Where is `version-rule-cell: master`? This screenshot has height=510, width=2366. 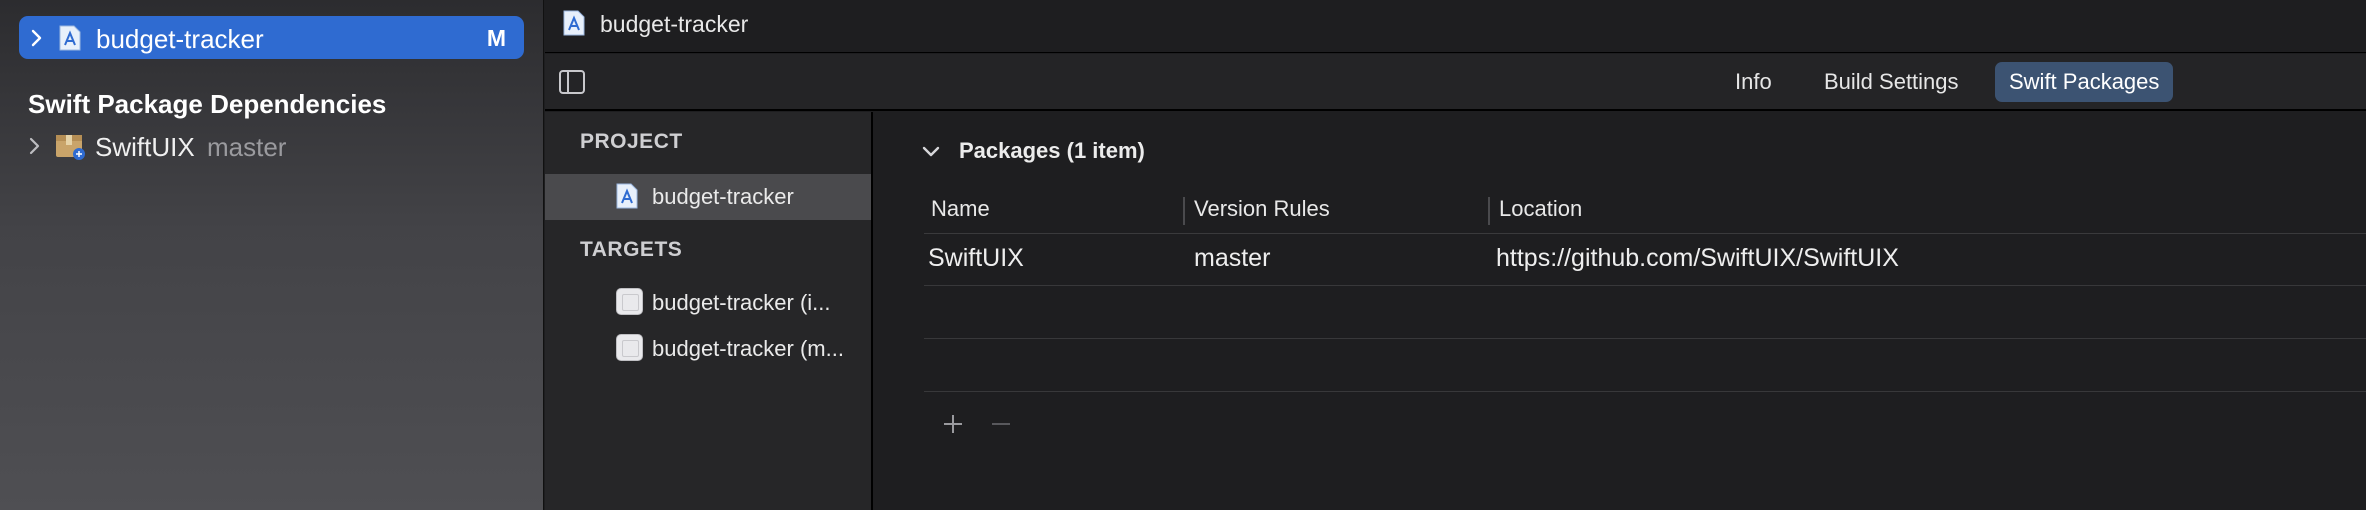
version-rule-cell: master is located at coordinates (1232, 258).